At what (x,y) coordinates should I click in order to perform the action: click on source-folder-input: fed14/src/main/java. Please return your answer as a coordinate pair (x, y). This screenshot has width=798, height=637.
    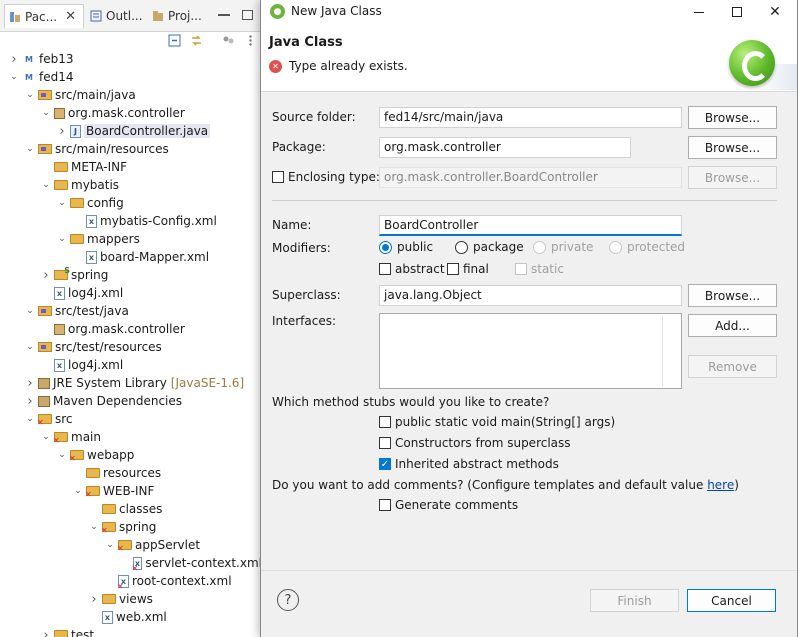
    Looking at the image, I should click on (530, 117).